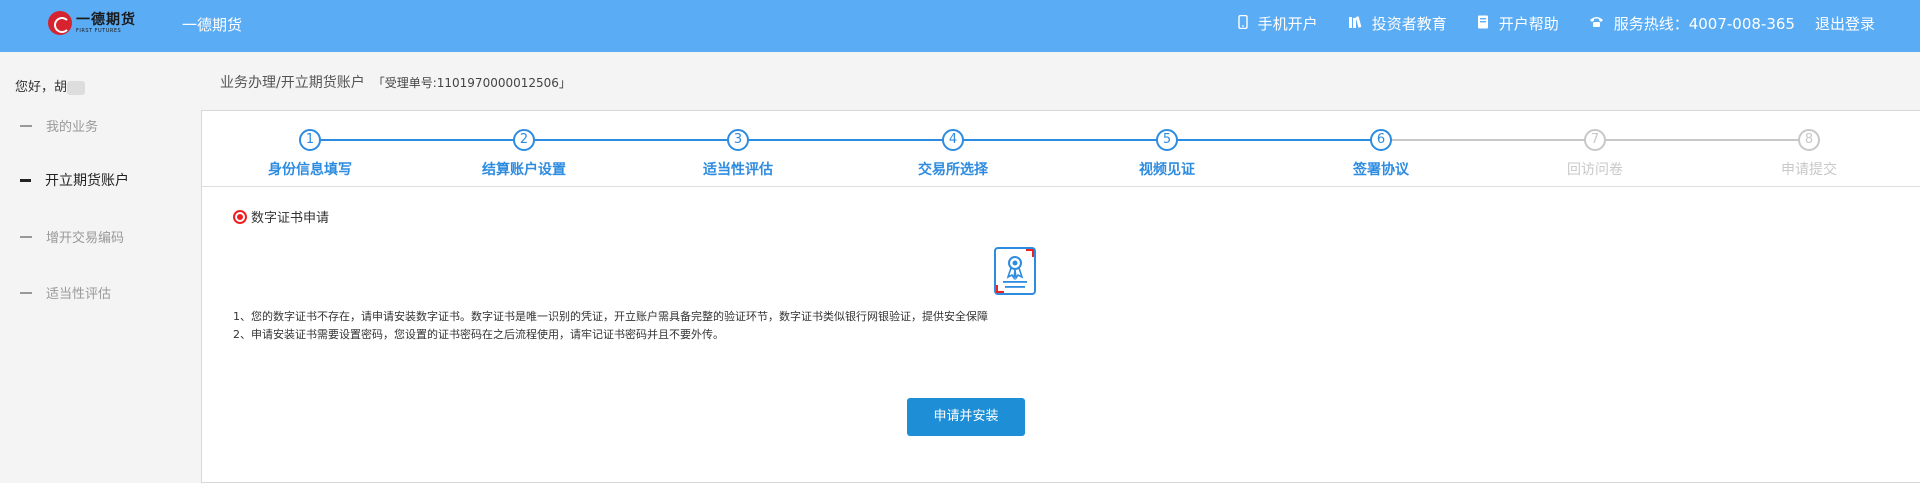 This screenshot has width=1920, height=483. What do you see at coordinates (953, 170) in the screenshot?
I see `step-label: 交易所选择` at bounding box center [953, 170].